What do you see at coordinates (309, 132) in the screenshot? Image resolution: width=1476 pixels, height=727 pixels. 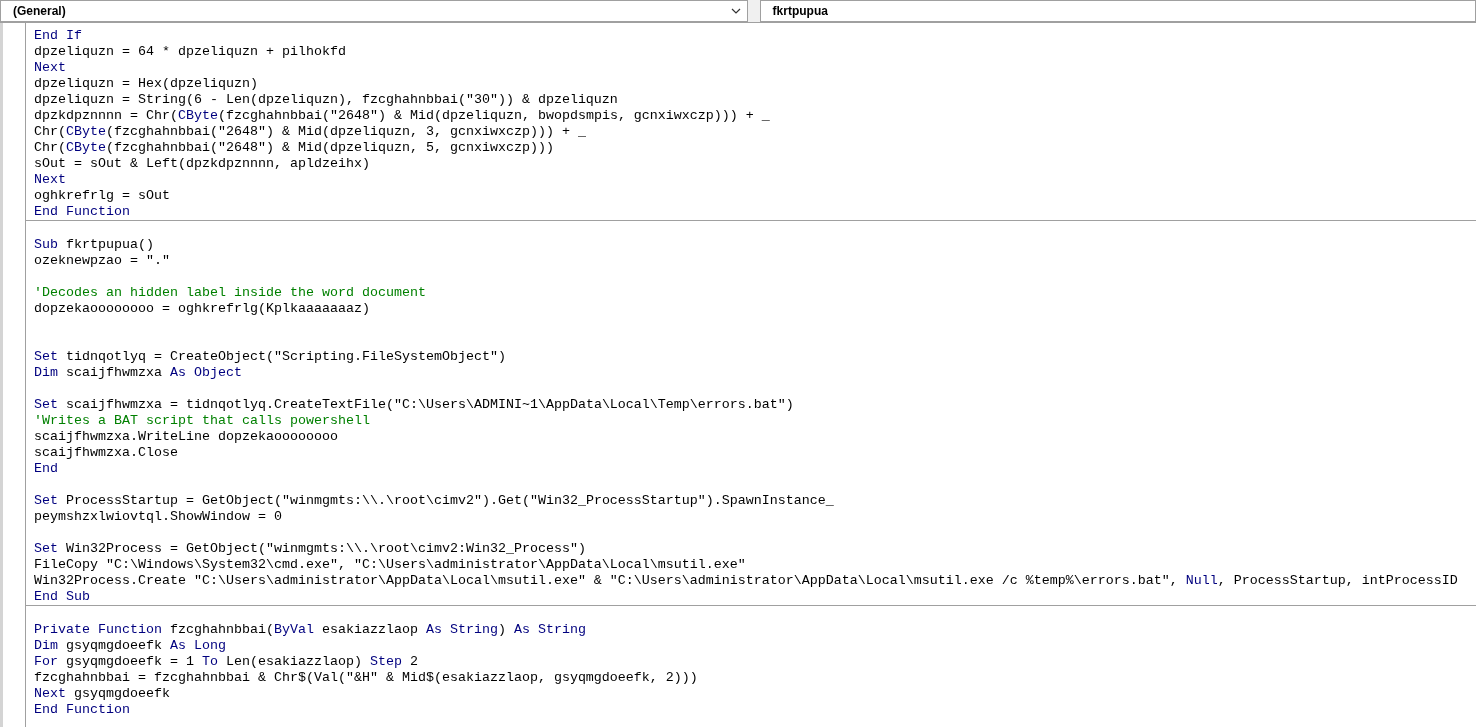 I see `code-line: Chr(CByte(fzcghahnbbai("2648") & Mid(dpzeliquzn, 3, gcnxiwxczp))) + _` at bounding box center [309, 132].